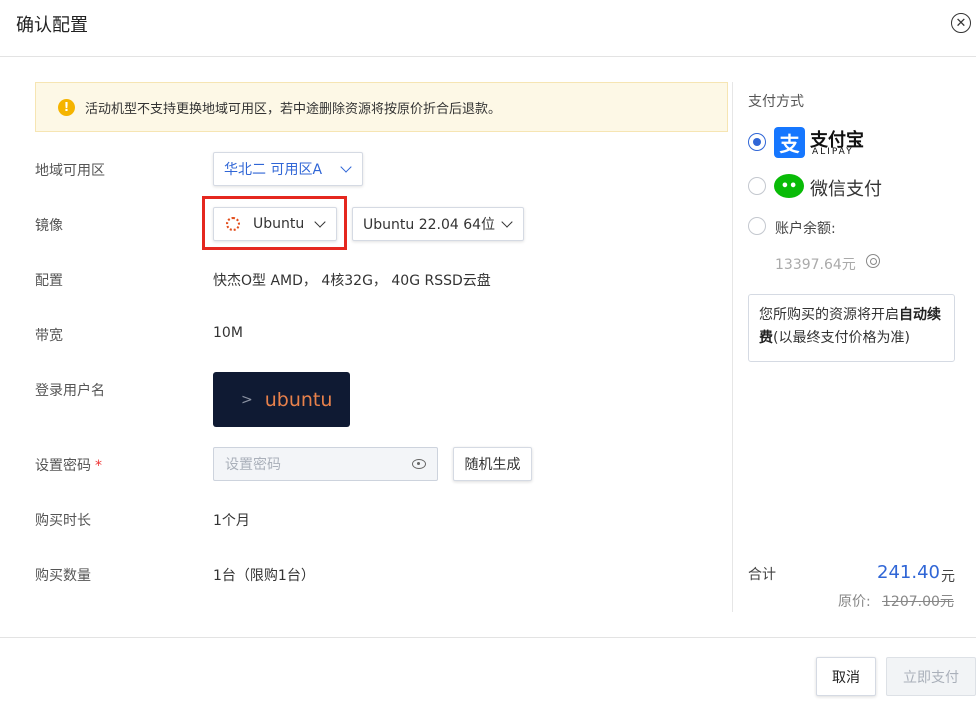 This screenshot has height=704, width=976. Describe the element at coordinates (228, 333) in the screenshot. I see `bandwidth-value: 10M` at that location.